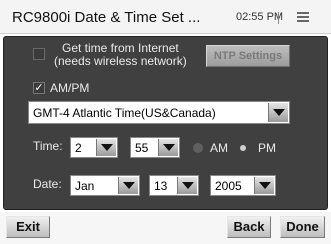  Describe the element at coordinates (228, 185) in the screenshot. I see `year-value: 2005` at that location.